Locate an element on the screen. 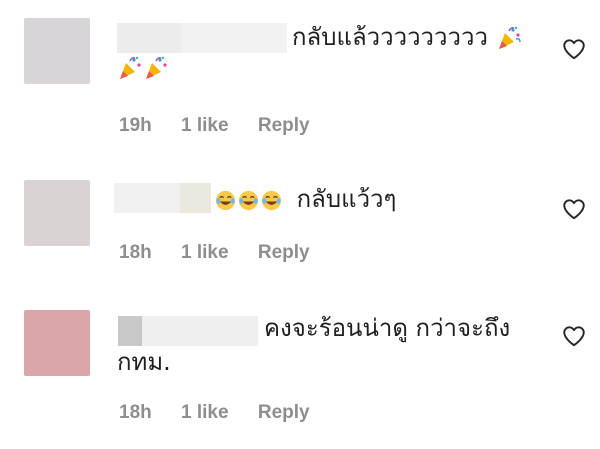 The width and height of the screenshot is (600, 449). comment-text: กลับแว้วๆ is located at coordinates (305, 199).